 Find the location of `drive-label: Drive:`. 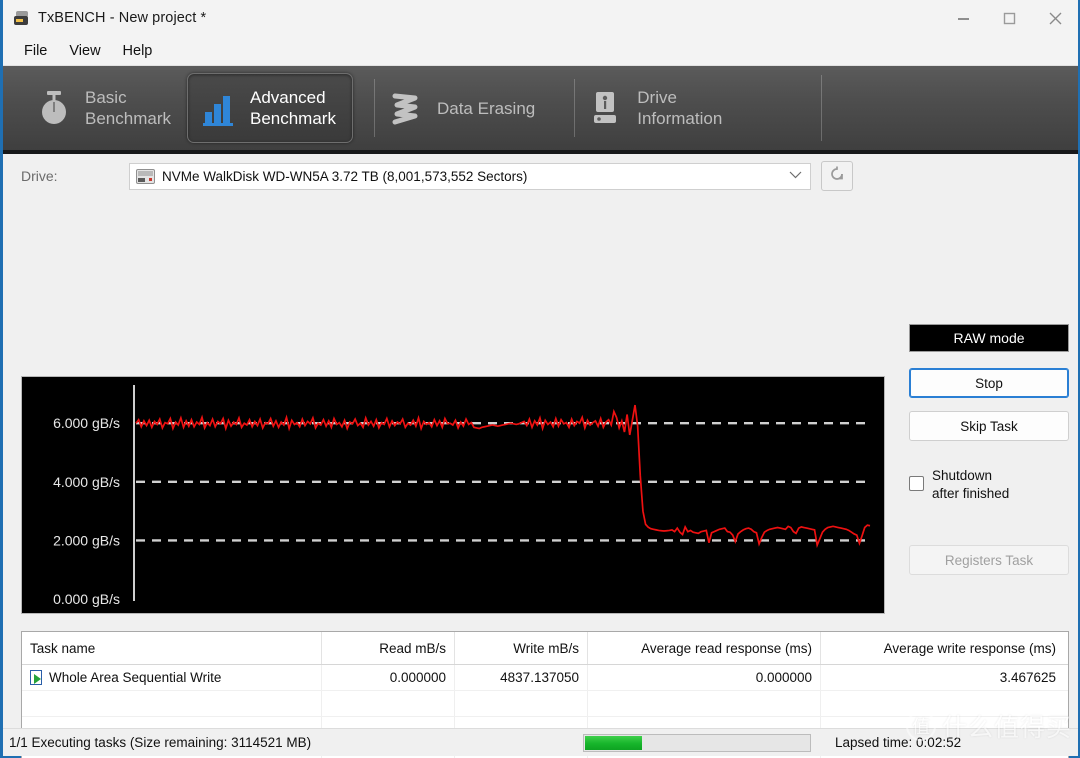

drive-label: Drive: is located at coordinates (39, 176).